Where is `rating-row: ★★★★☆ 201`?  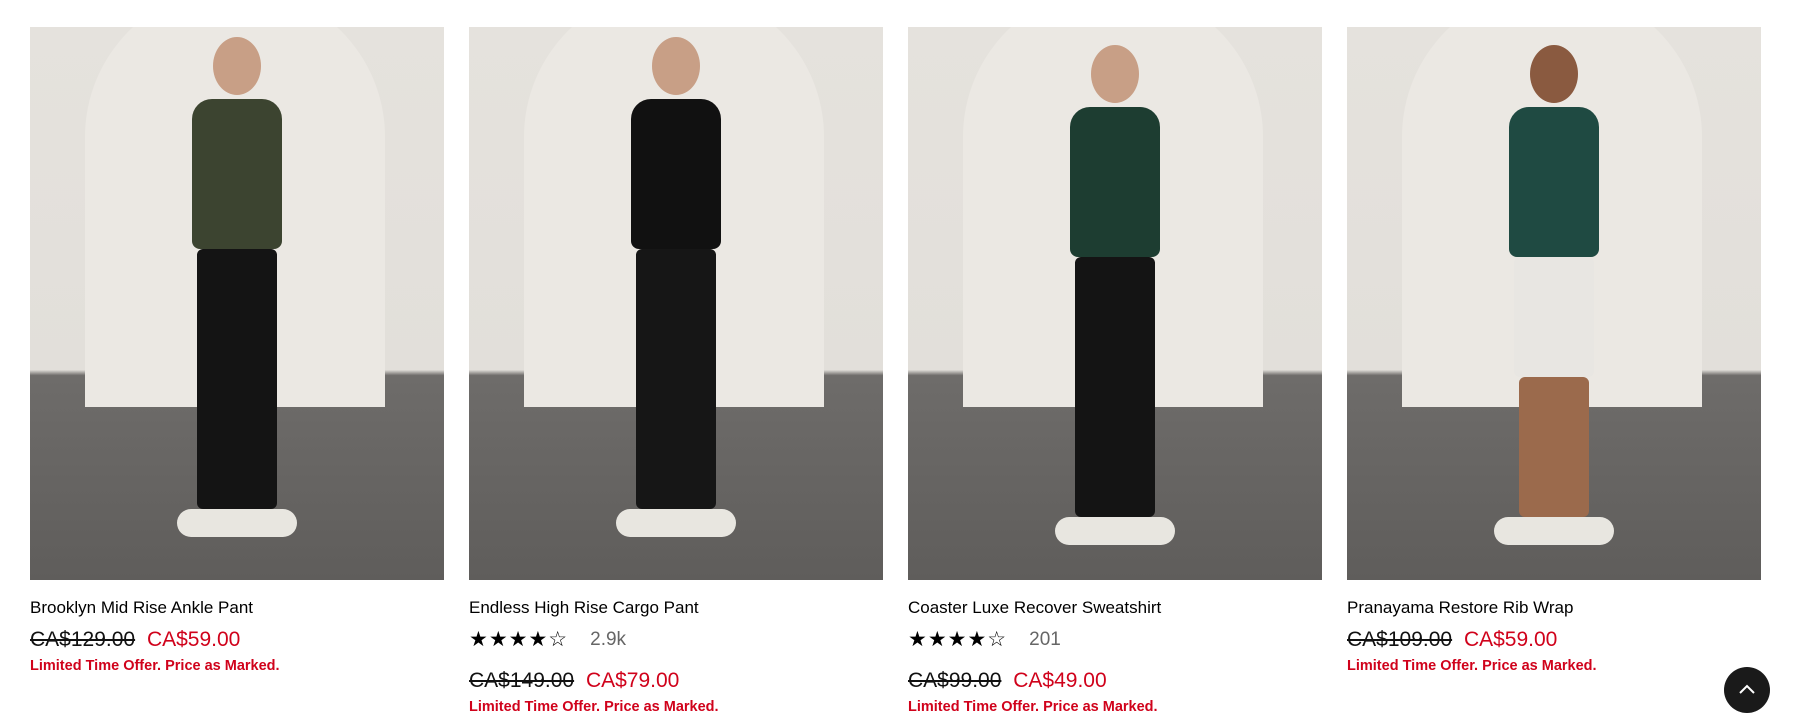 rating-row: ★★★★☆ 201 is located at coordinates (1115, 640).